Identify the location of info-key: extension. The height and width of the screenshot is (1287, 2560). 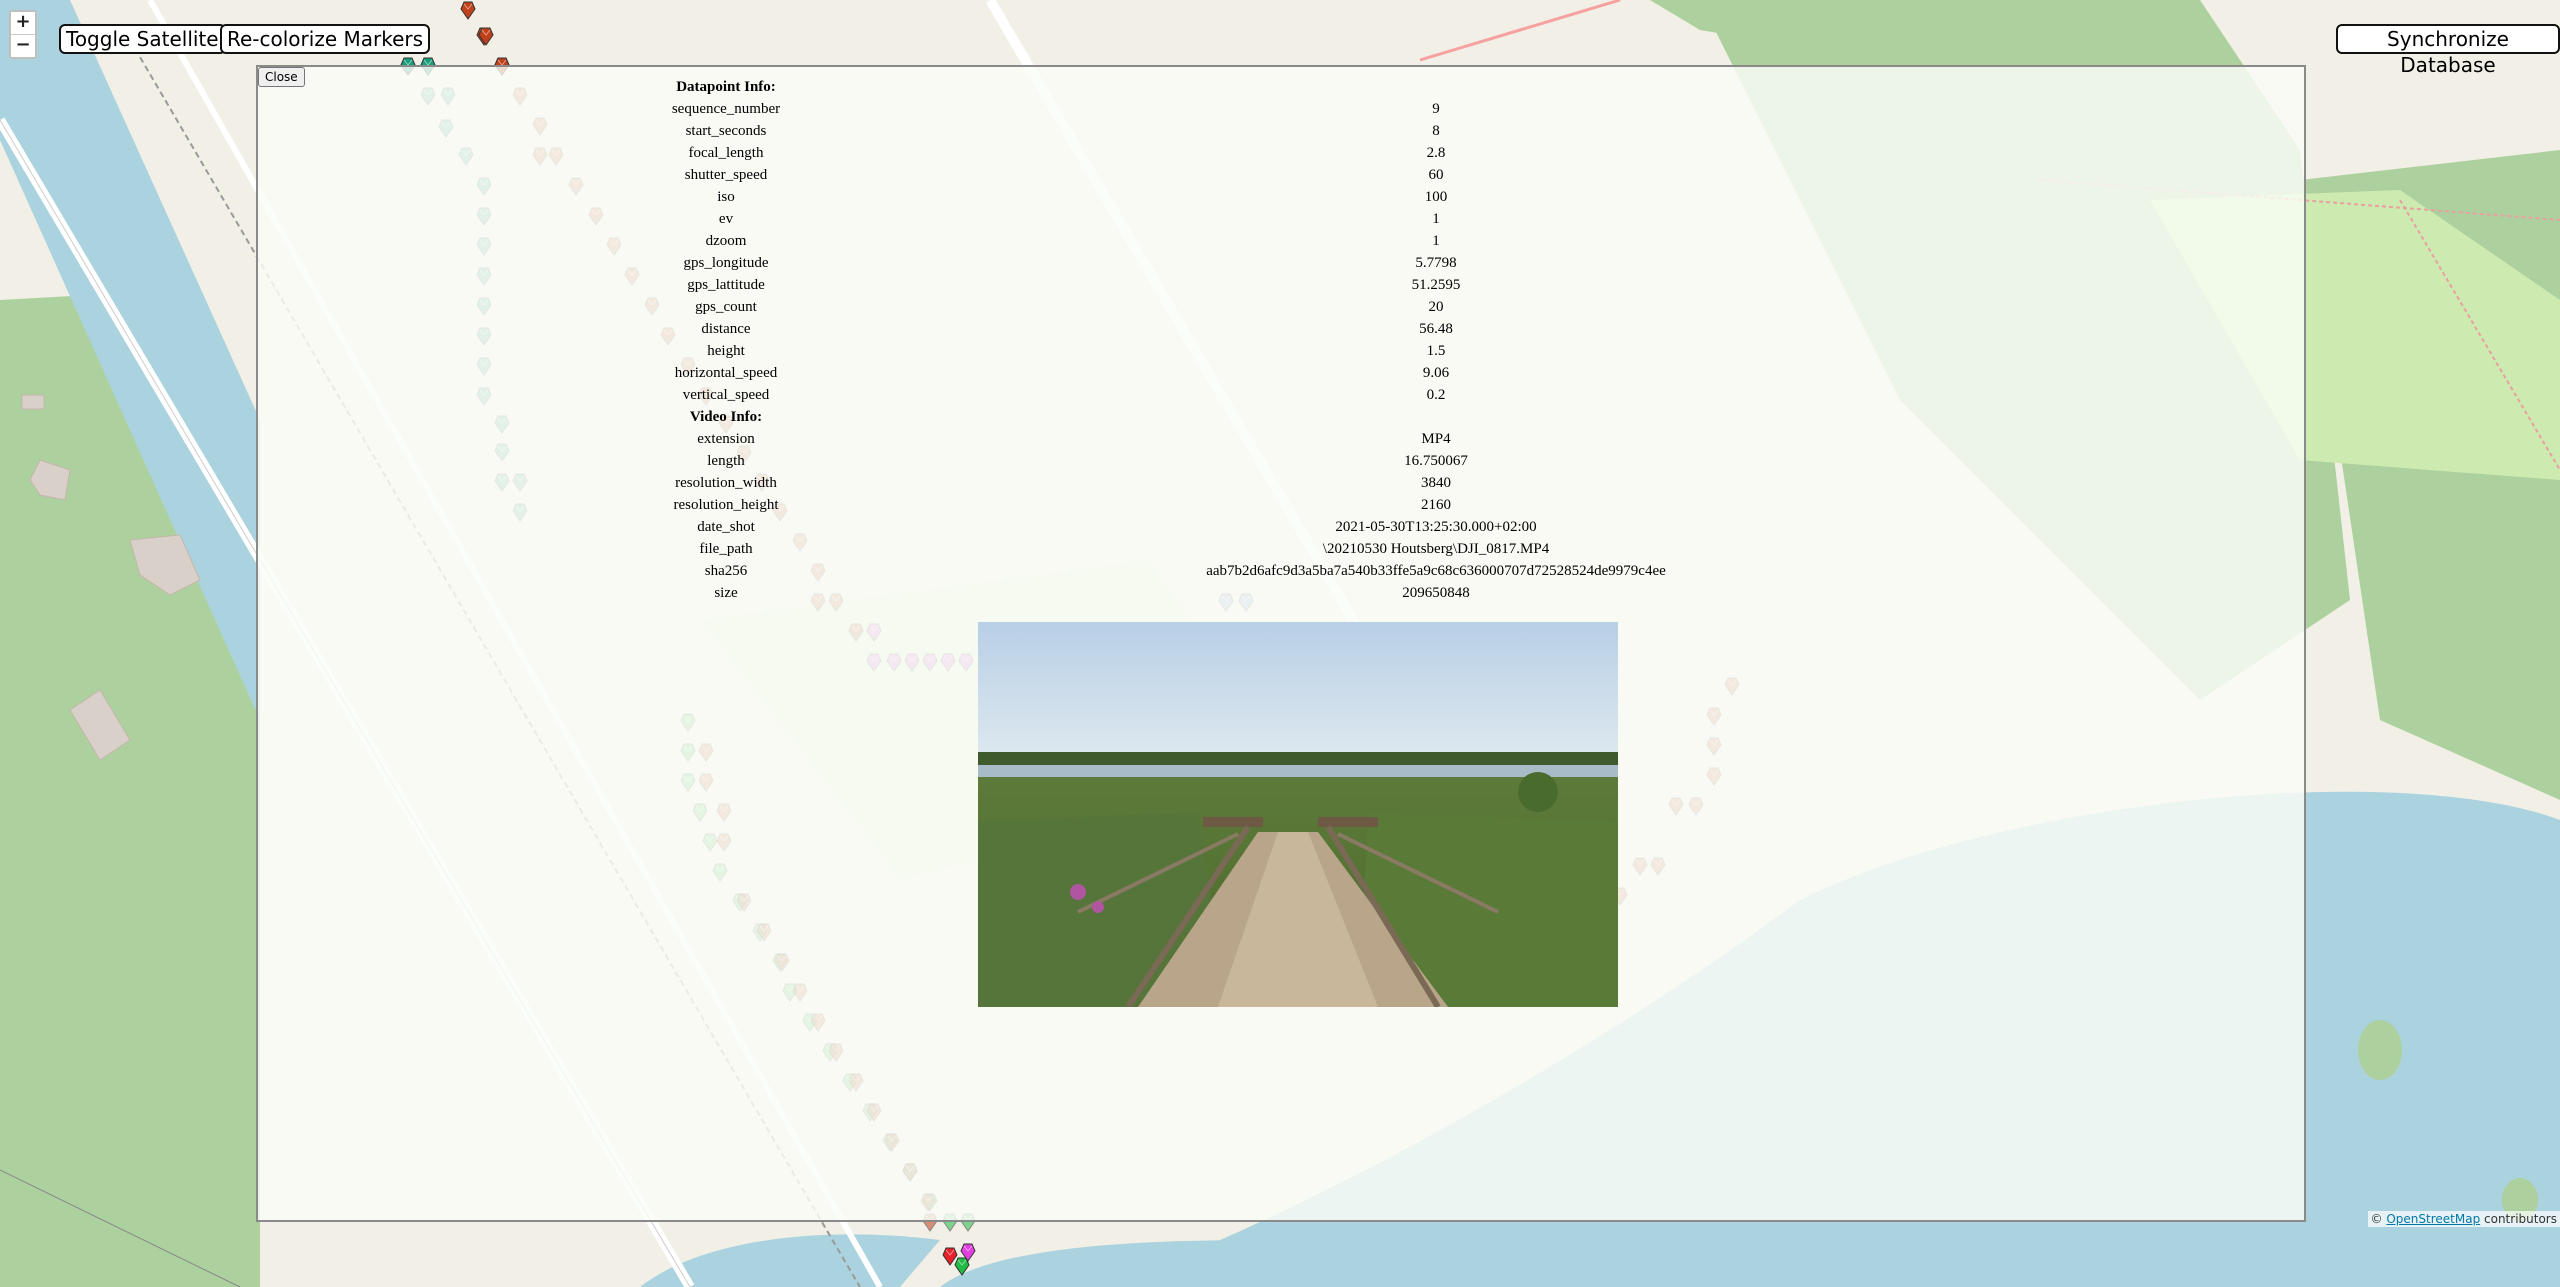
(726, 438).